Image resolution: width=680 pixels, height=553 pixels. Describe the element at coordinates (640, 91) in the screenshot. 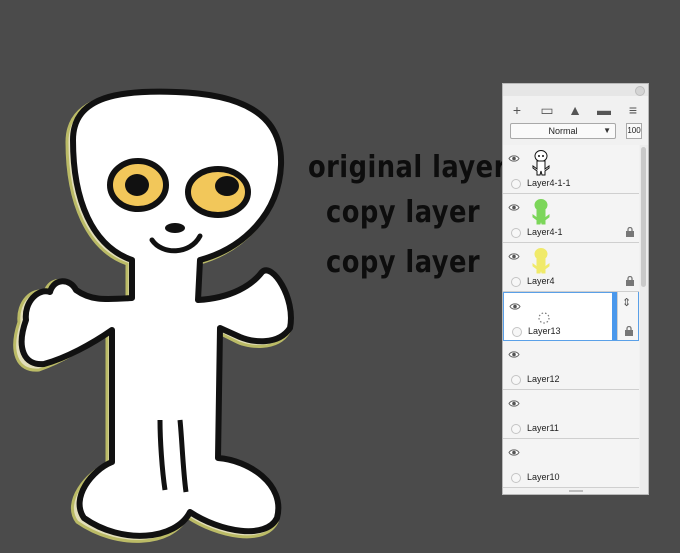

I see `close-icon` at that location.